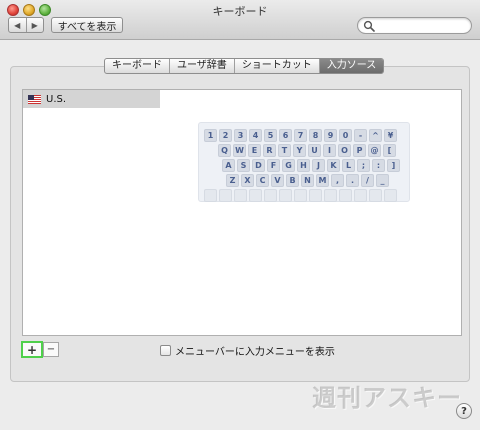  I want to click on keyboard-key: I, so click(329, 150).